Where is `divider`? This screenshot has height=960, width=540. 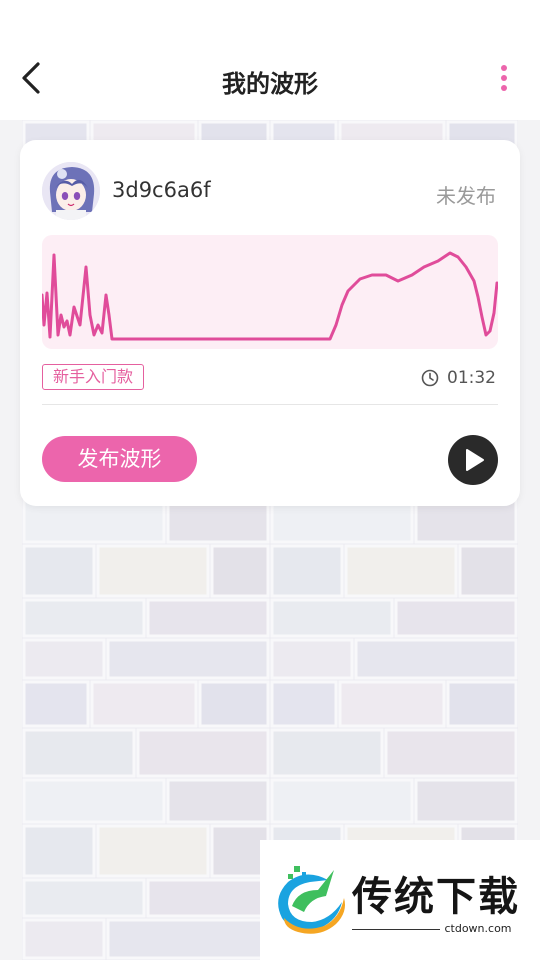 divider is located at coordinates (270, 404).